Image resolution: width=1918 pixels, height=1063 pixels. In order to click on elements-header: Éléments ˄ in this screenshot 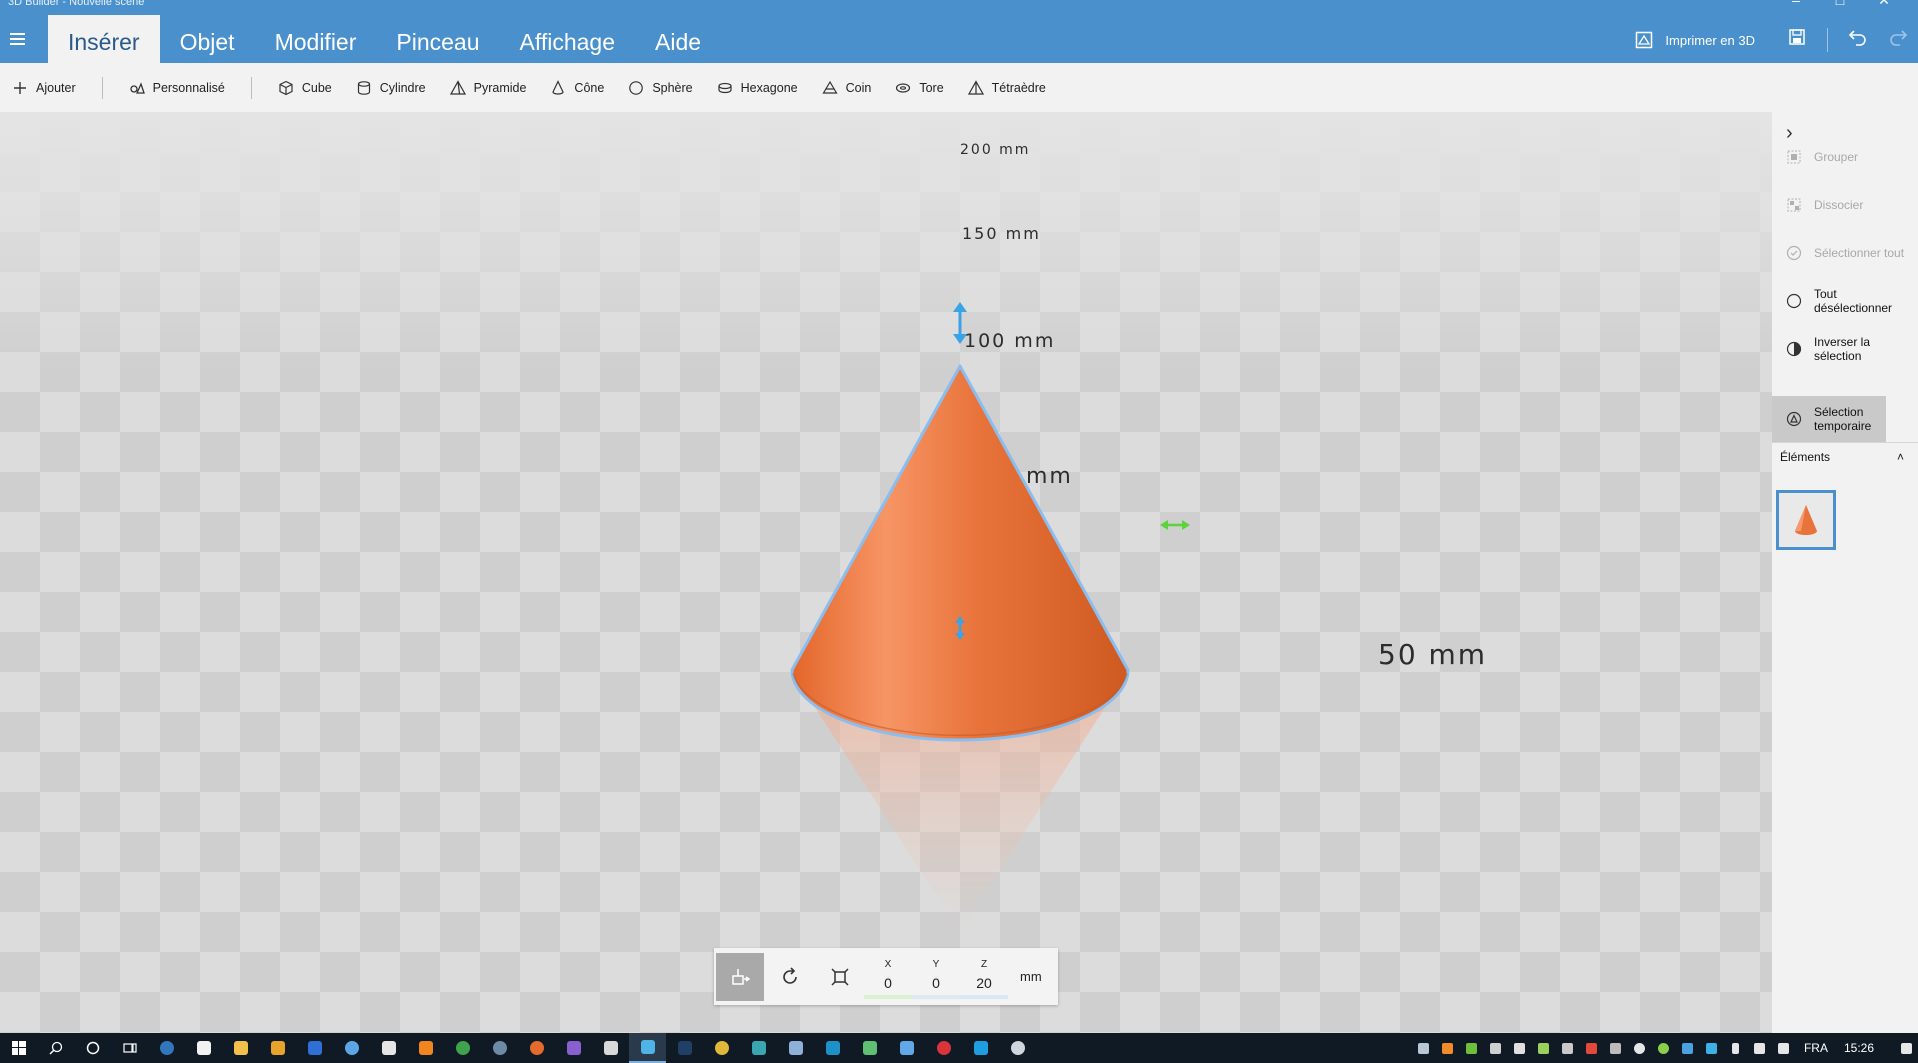, I will do `click(1845, 456)`.